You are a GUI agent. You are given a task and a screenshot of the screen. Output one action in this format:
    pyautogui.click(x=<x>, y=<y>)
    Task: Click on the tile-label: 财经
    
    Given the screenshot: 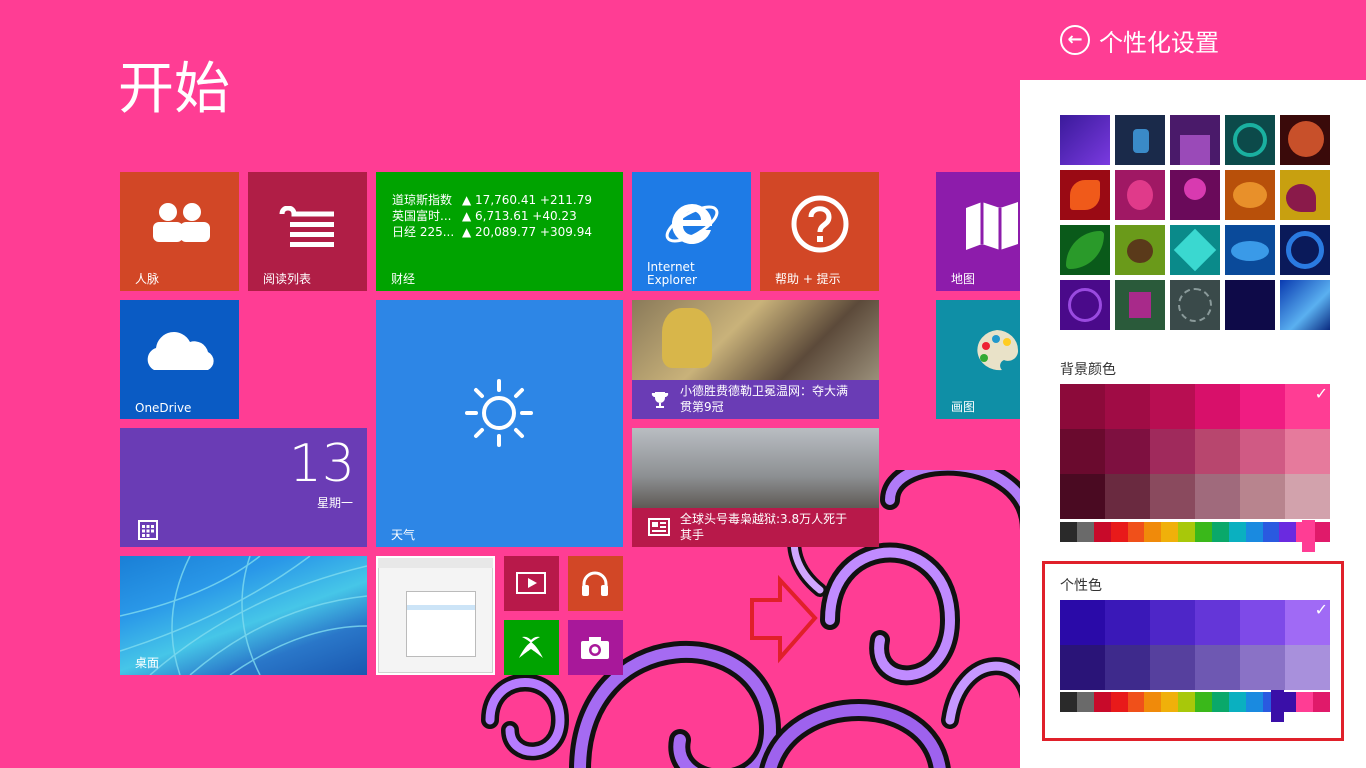 What is the action you would take?
    pyautogui.click(x=403, y=279)
    